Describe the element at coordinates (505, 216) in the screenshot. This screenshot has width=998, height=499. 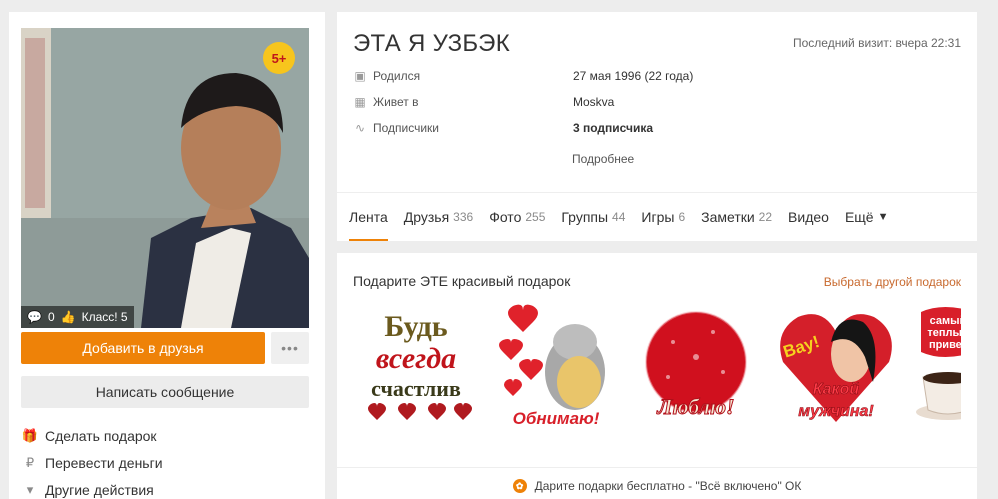
I see `tab-label: Фото` at that location.